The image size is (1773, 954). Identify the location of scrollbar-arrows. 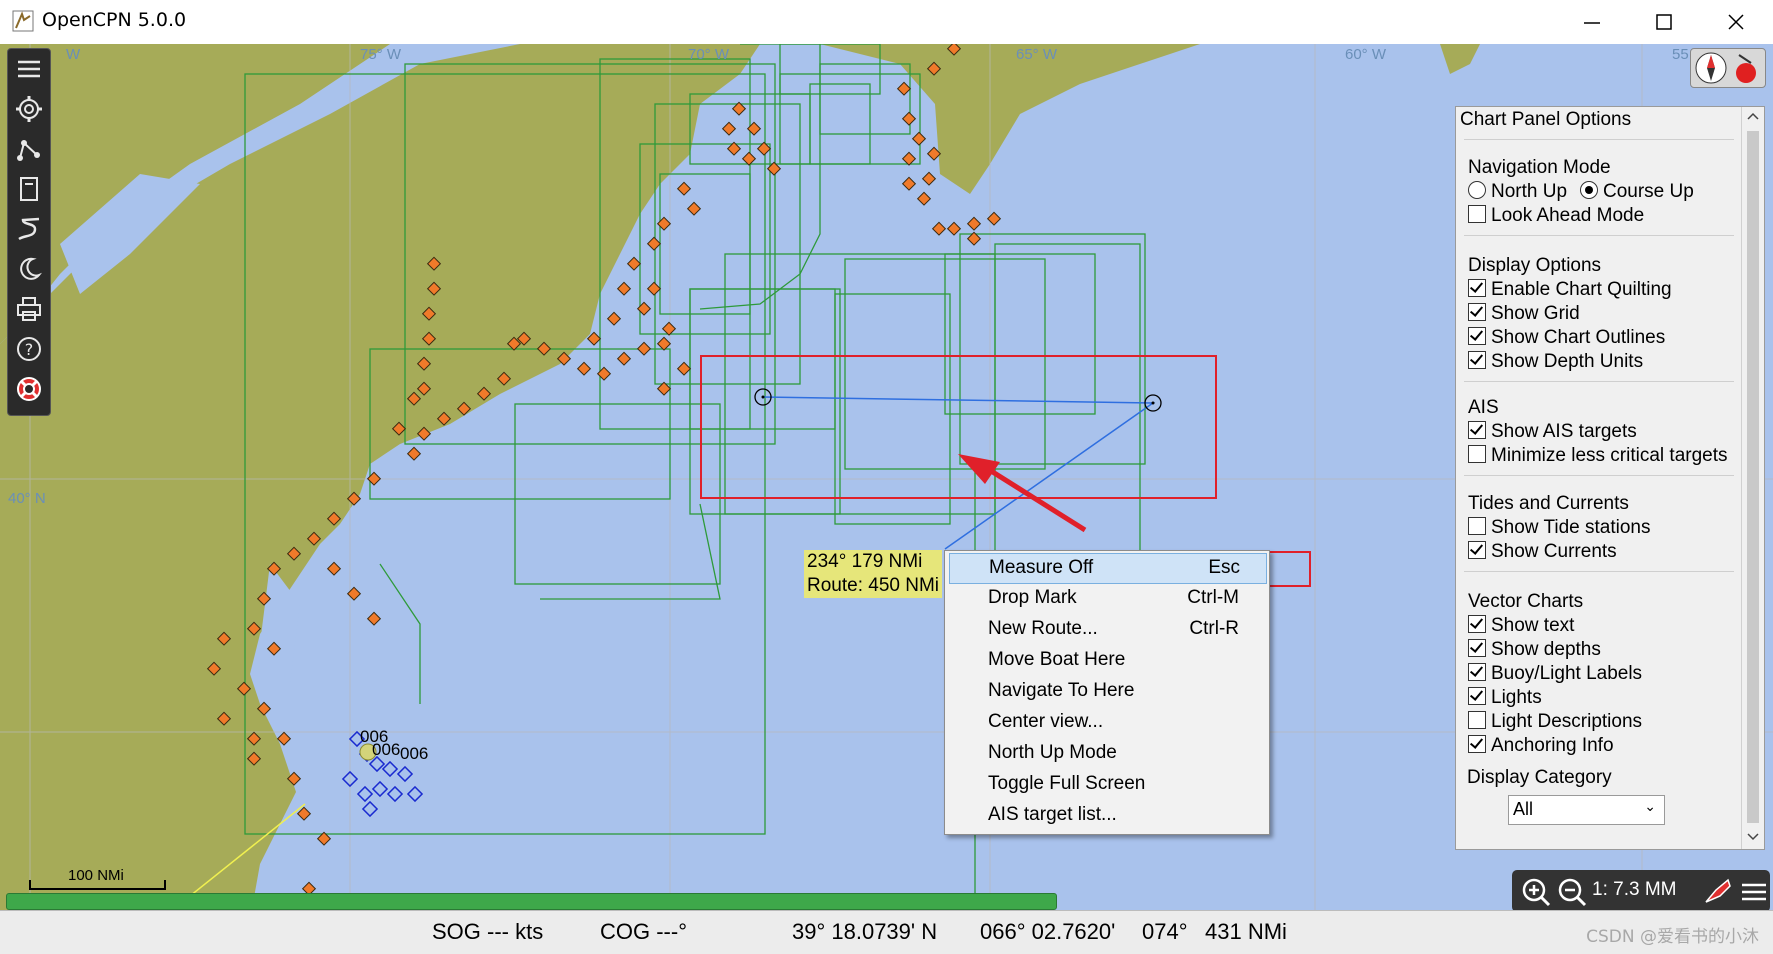
(1753, 476).